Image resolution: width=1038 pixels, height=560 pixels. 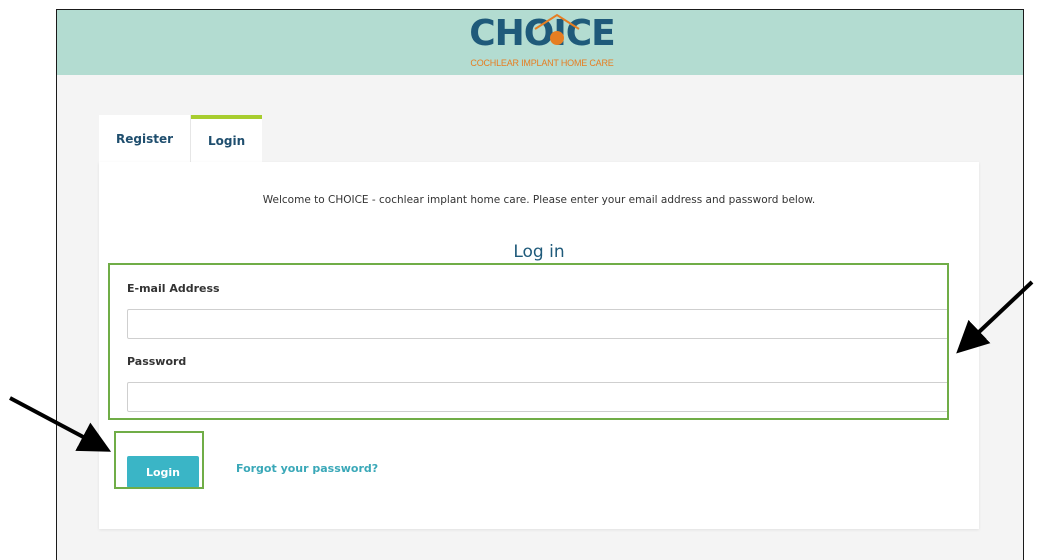 I want to click on choice-logo: CHOICE COCHLEAR IMPLANT HOME CARE, so click(x=542, y=43).